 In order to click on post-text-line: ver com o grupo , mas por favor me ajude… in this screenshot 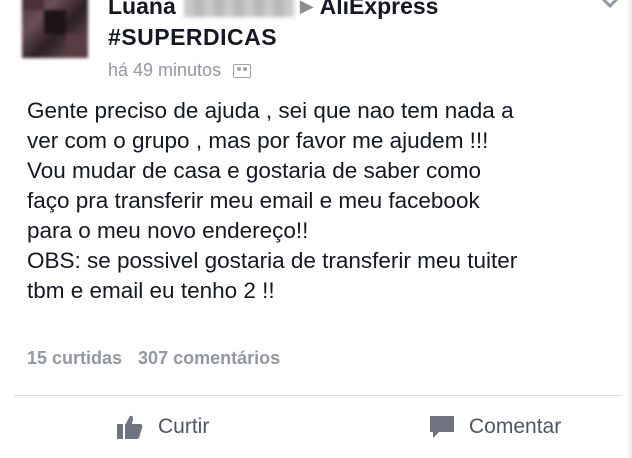, I will do `click(258, 140)`.